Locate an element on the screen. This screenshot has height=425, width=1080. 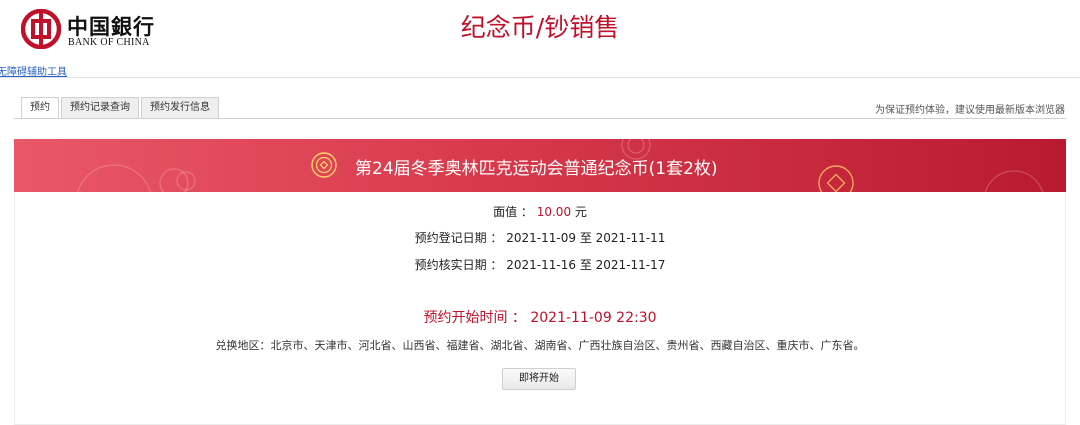
face-value-unit: 元 is located at coordinates (580, 212).